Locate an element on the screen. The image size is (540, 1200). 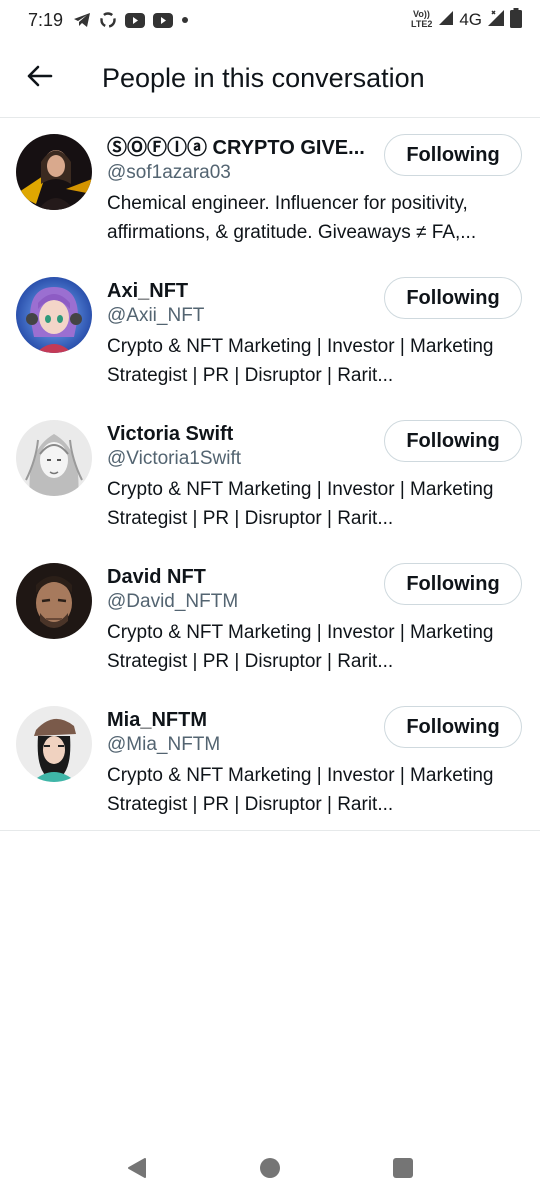
list-divider is located at coordinates (270, 830).